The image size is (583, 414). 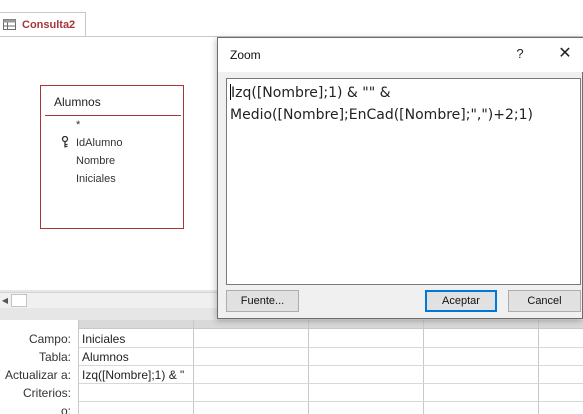 What do you see at coordinates (78, 125) in the screenshot?
I see `field-all: *` at bounding box center [78, 125].